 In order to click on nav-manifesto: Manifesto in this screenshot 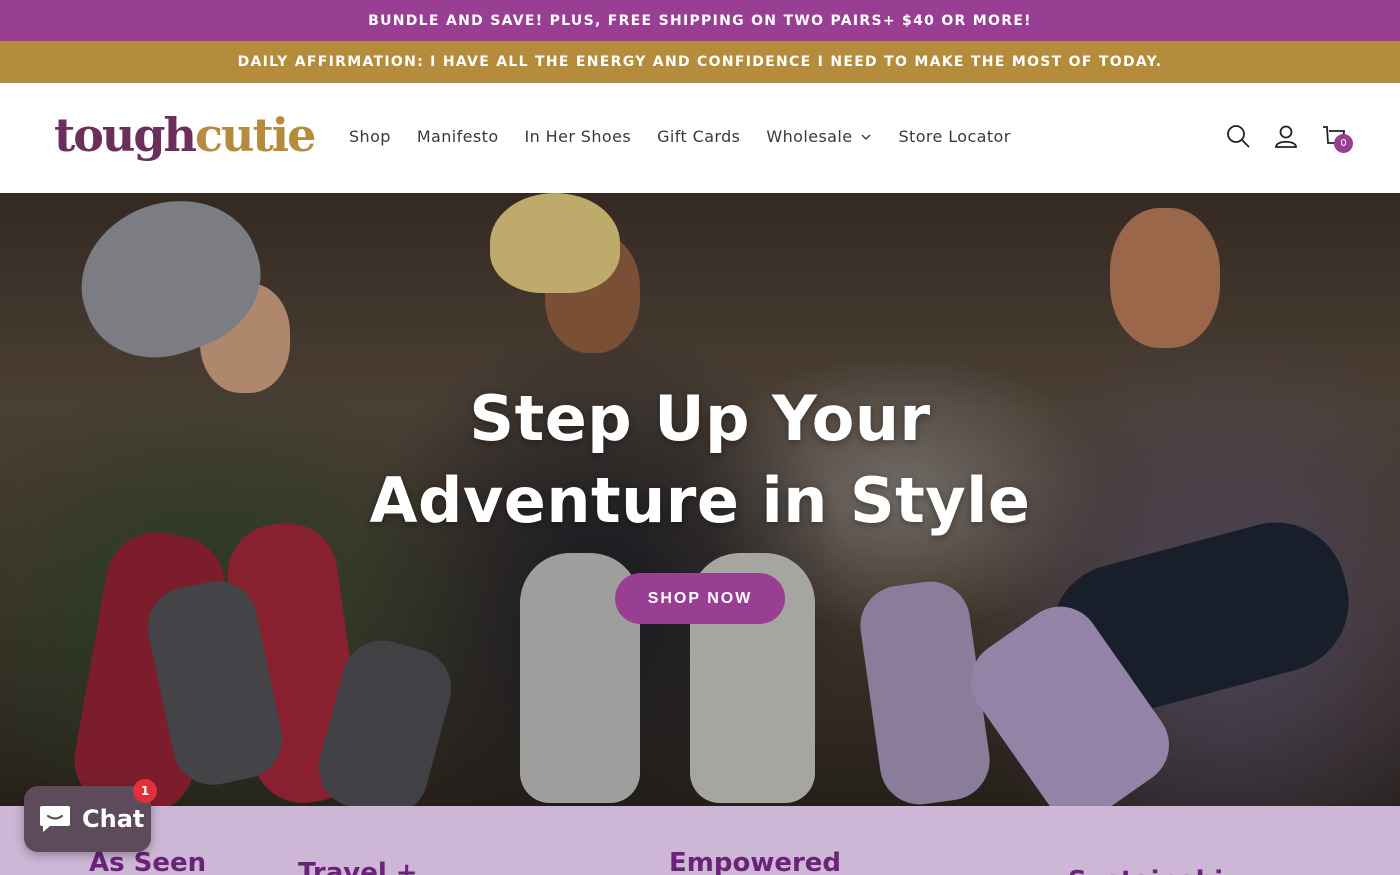, I will do `click(458, 136)`.